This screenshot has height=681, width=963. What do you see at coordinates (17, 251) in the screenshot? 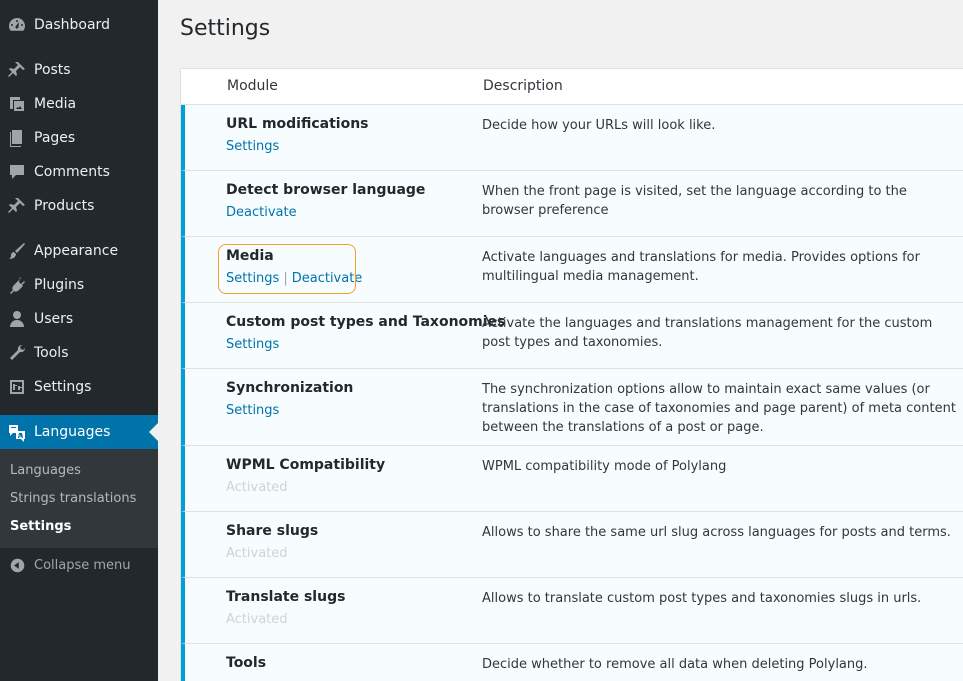
I see `brush-icon` at bounding box center [17, 251].